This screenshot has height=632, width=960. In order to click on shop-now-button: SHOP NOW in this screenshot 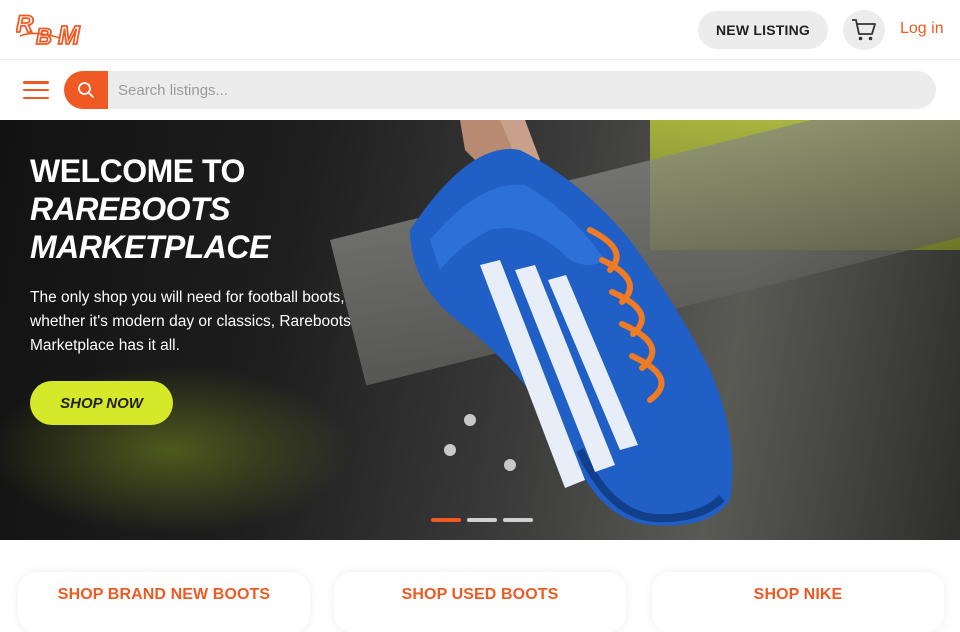, I will do `click(101, 403)`.